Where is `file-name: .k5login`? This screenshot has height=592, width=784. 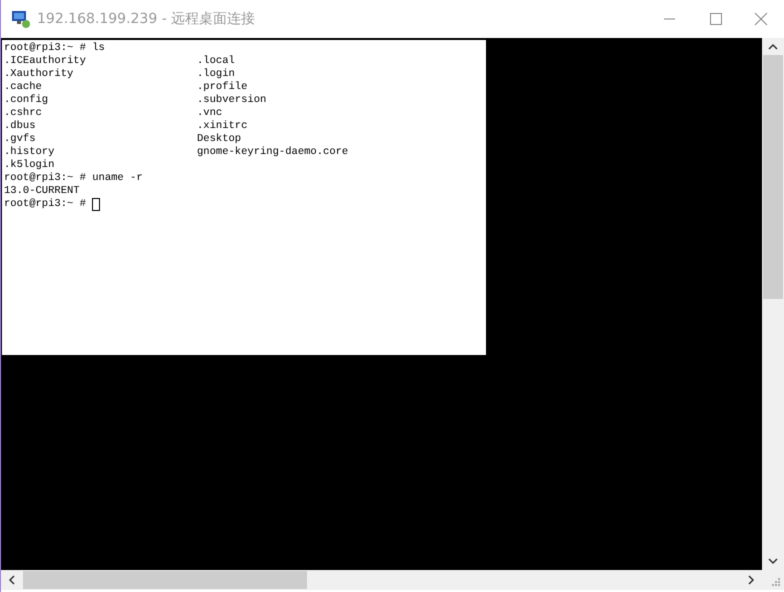
file-name: .k5login is located at coordinates (30, 165).